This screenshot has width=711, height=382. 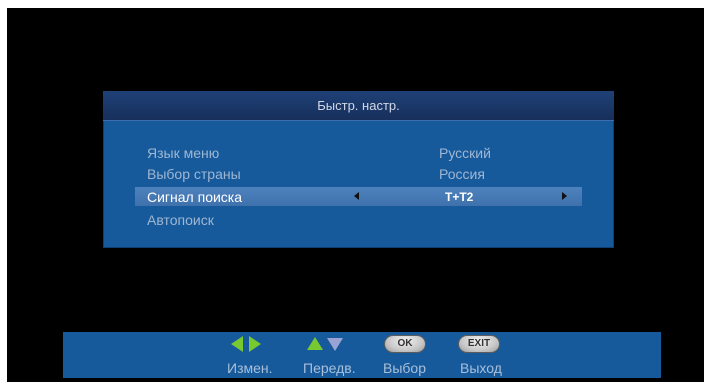 I want to click on left-arrow-icon, so click(x=237, y=344).